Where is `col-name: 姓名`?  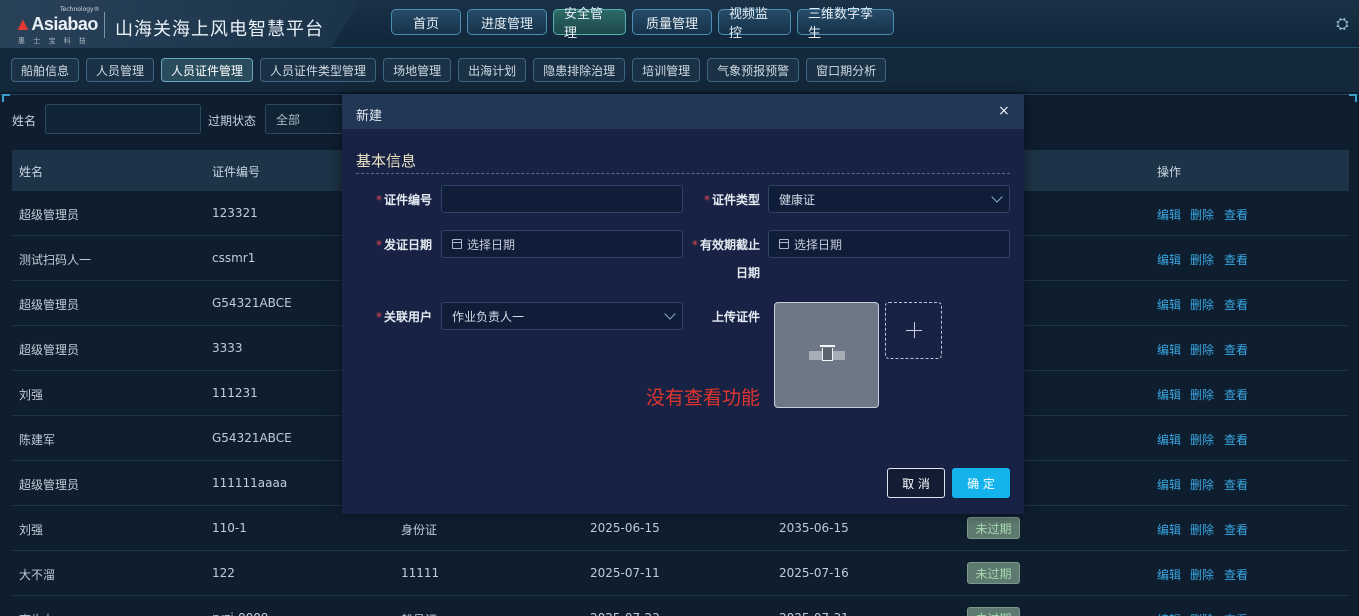
col-name: 姓名 is located at coordinates (31, 172).